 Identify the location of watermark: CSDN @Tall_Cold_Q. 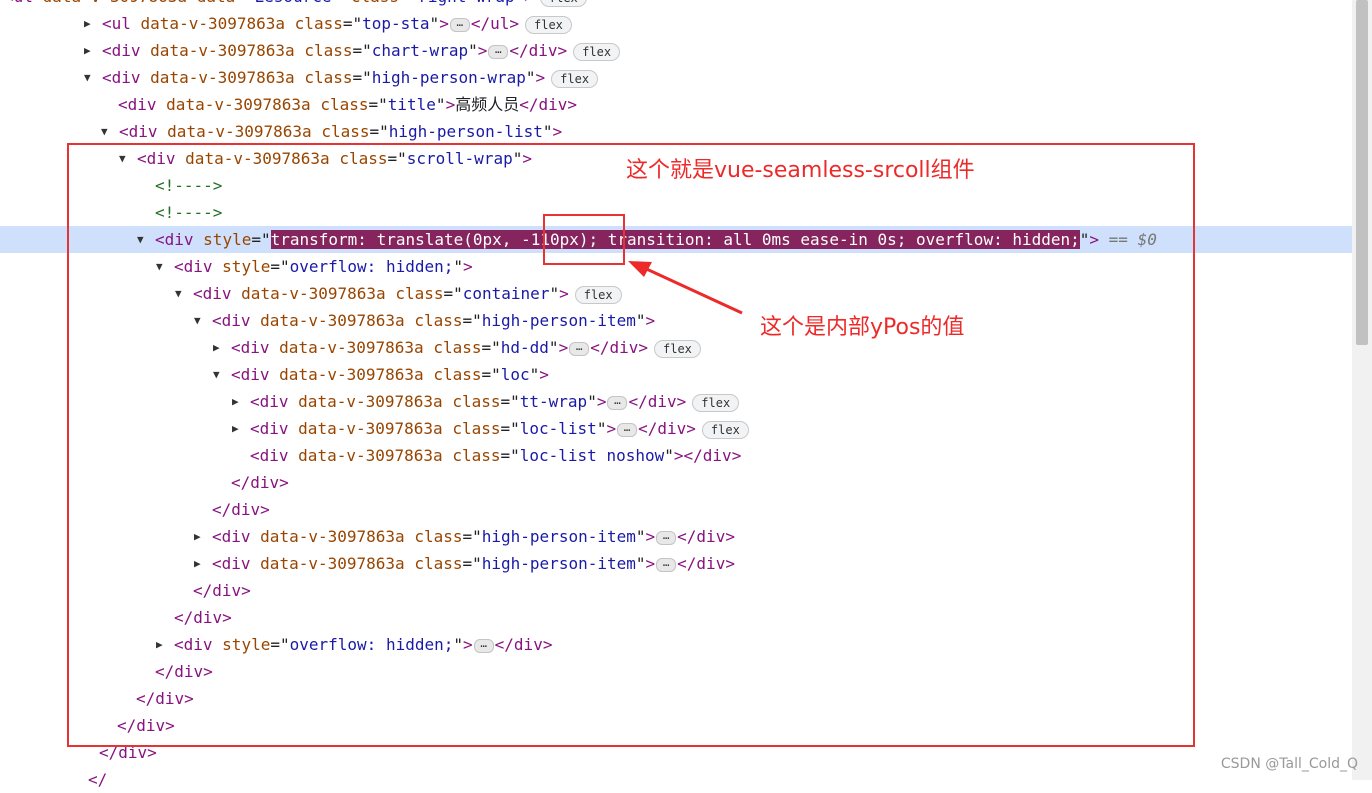
(1289, 764).